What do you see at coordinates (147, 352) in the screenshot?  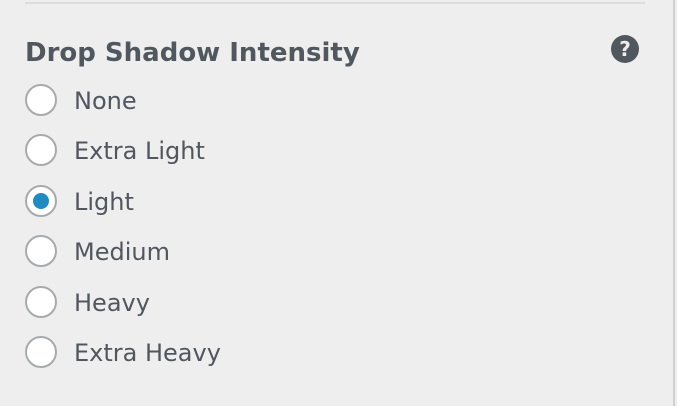 I see `radio-label: Extra Heavy` at bounding box center [147, 352].